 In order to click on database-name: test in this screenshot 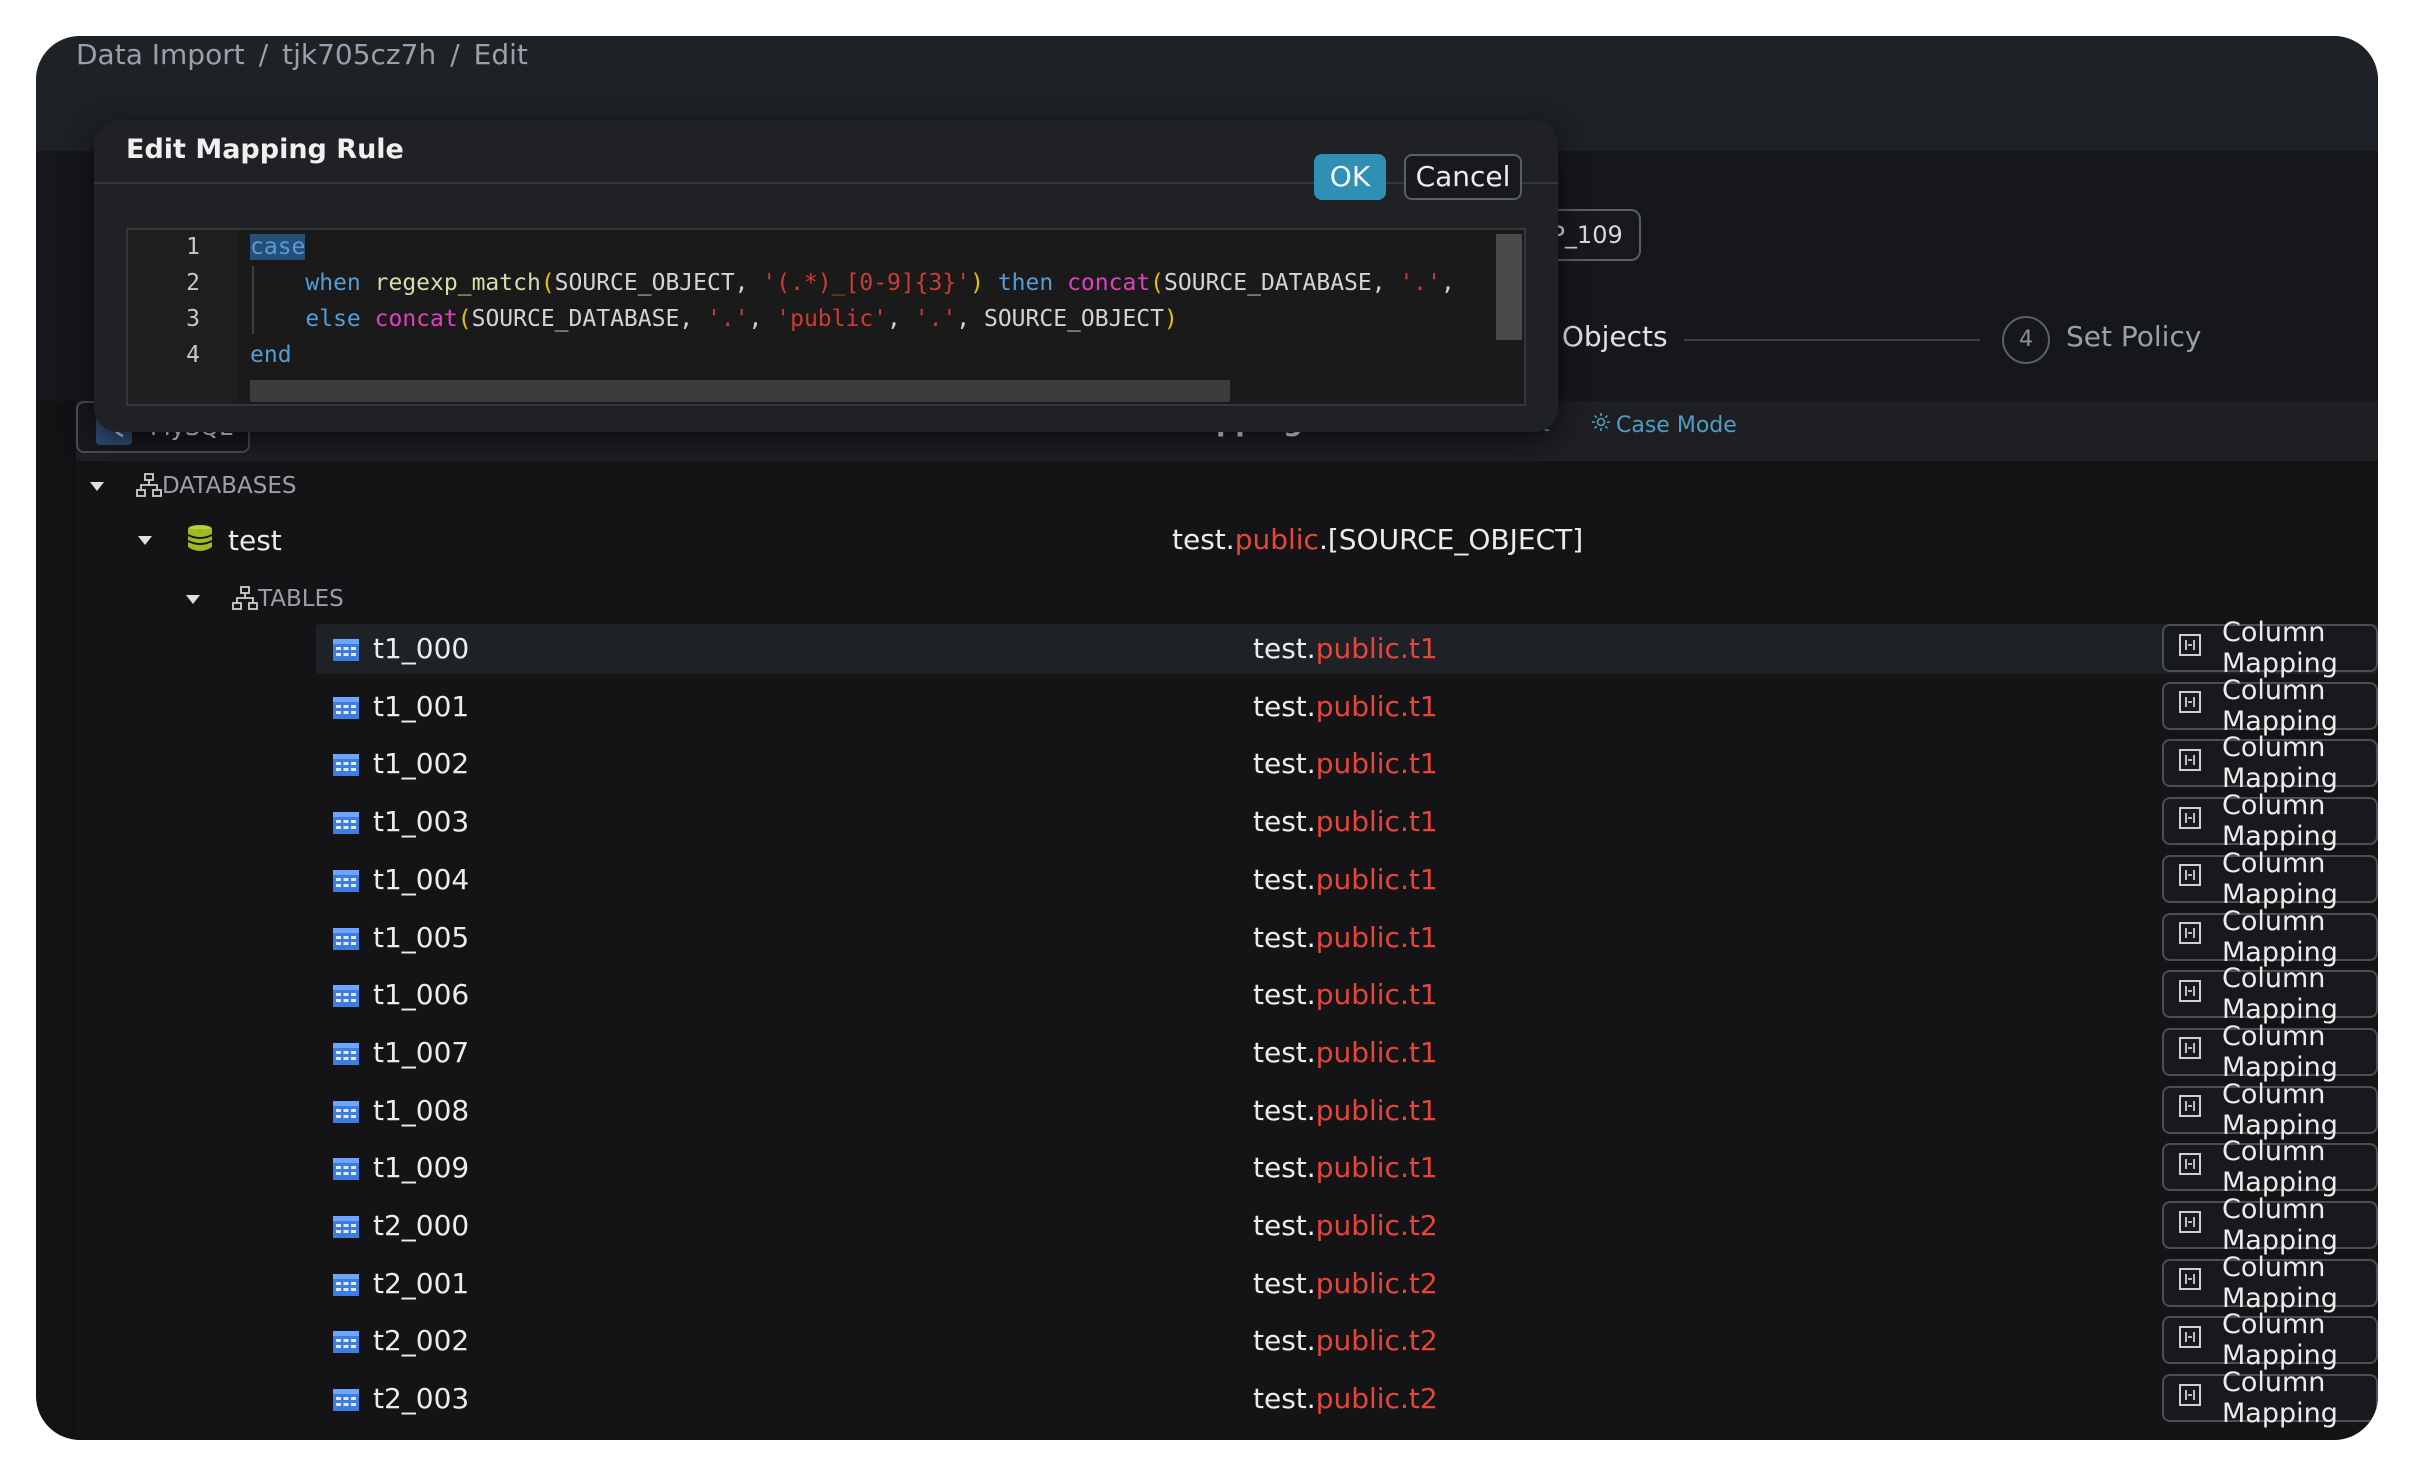, I will do `click(255, 540)`.